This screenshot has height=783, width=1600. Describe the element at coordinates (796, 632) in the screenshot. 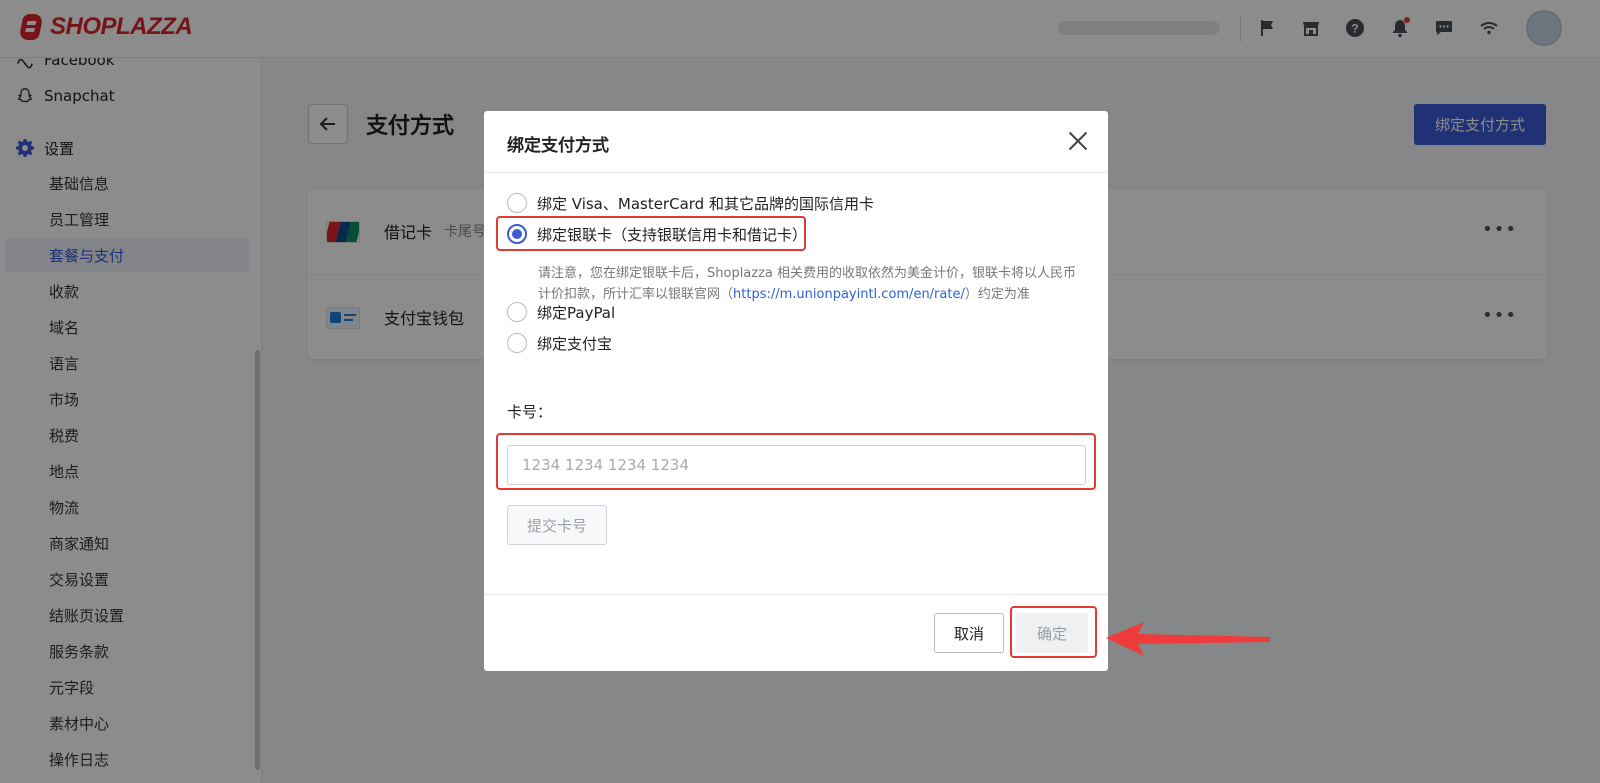

I see `modal-footer: 取消 确定` at that location.